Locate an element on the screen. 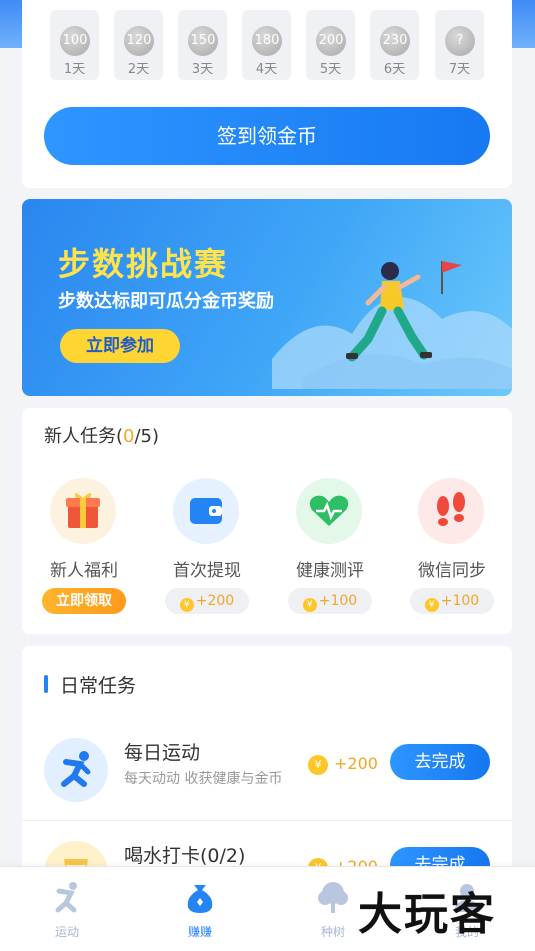 This screenshot has height=951, width=535. task-name: 首次提现 is located at coordinates (207, 571).